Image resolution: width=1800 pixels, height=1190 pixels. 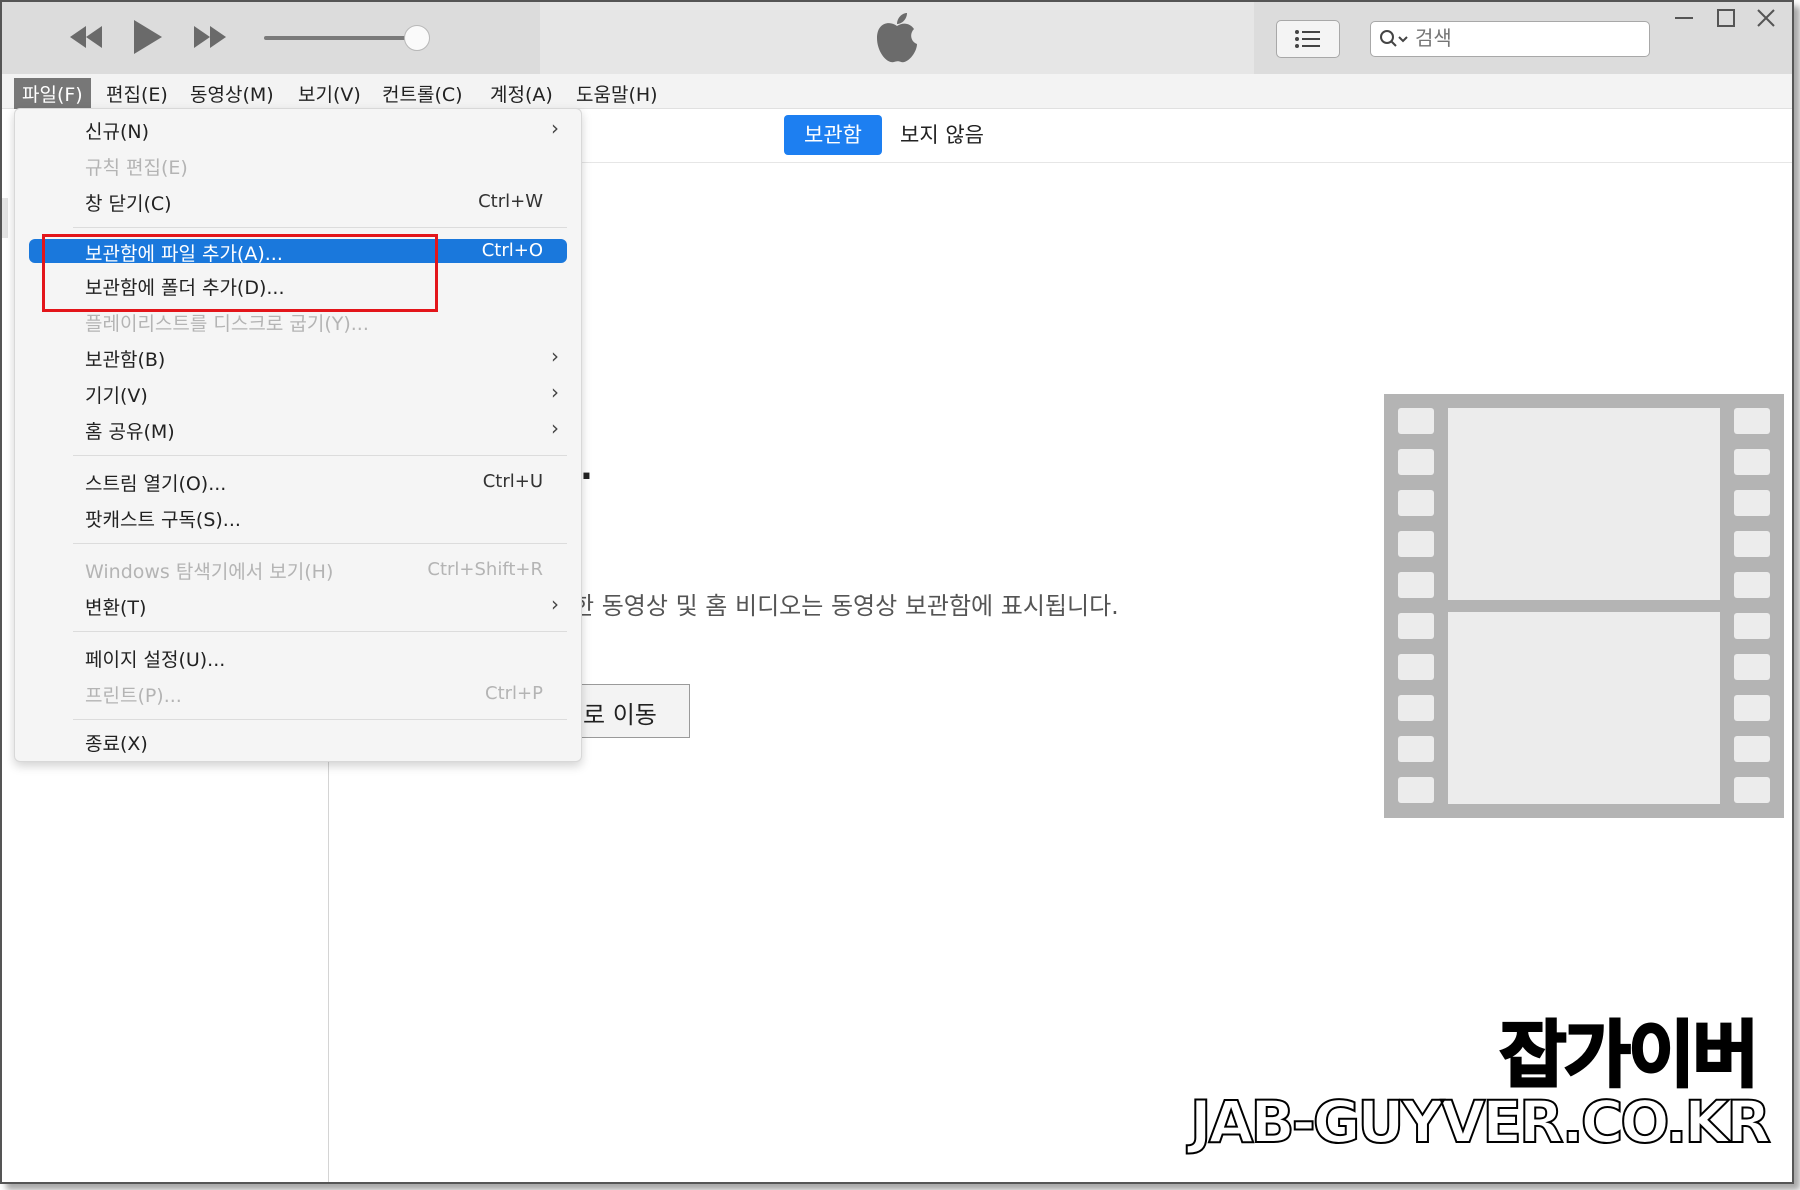 I want to click on rewind-icon, so click(x=86, y=37).